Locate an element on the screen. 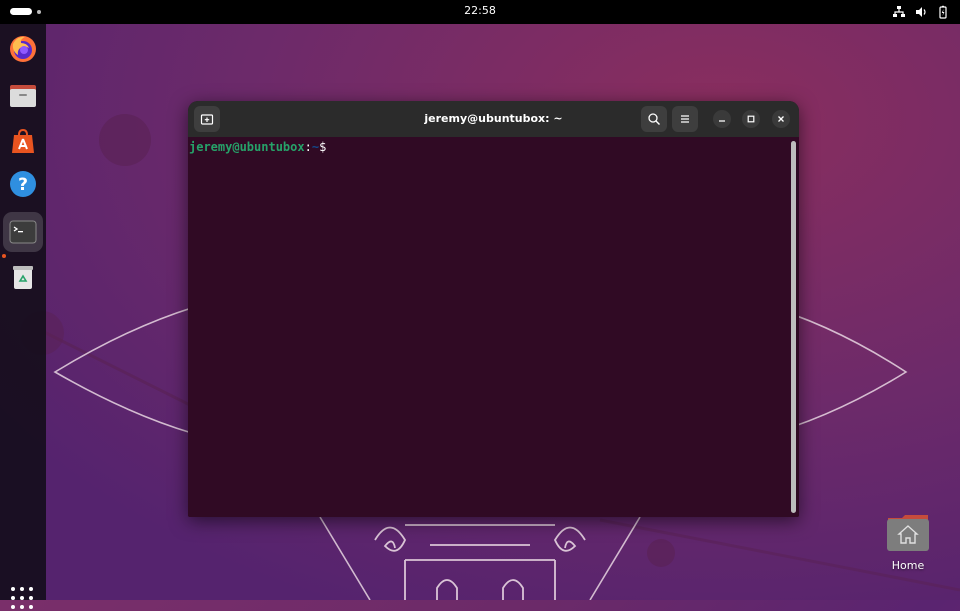 The height and width of the screenshot is (611, 960). dock-app-center is located at coordinates (23, 142).